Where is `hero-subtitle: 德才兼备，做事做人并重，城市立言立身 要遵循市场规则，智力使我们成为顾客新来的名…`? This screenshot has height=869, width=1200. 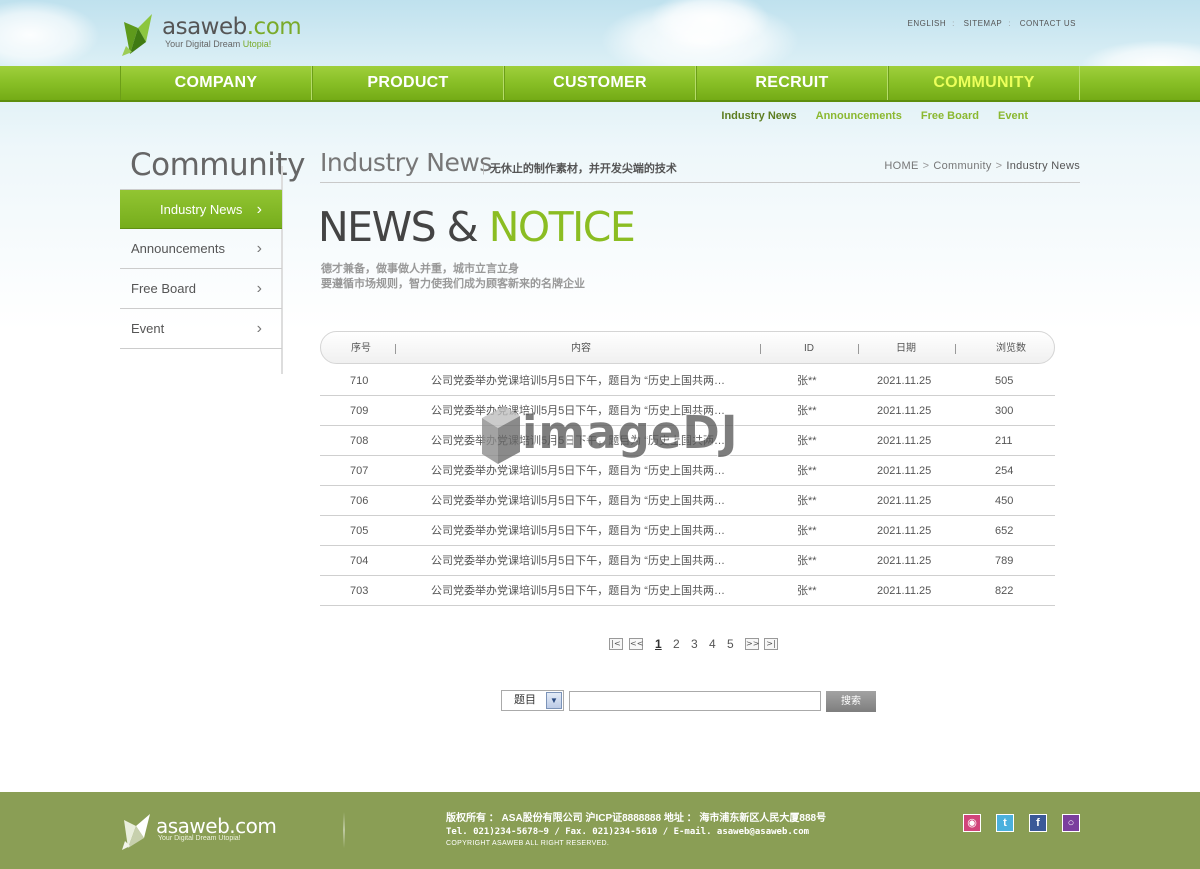 hero-subtitle: 德才兼备，做事做人并重，城市立言立身 要遵循市场规则，智力使我们成为顾客新来的名… is located at coordinates (453, 277).